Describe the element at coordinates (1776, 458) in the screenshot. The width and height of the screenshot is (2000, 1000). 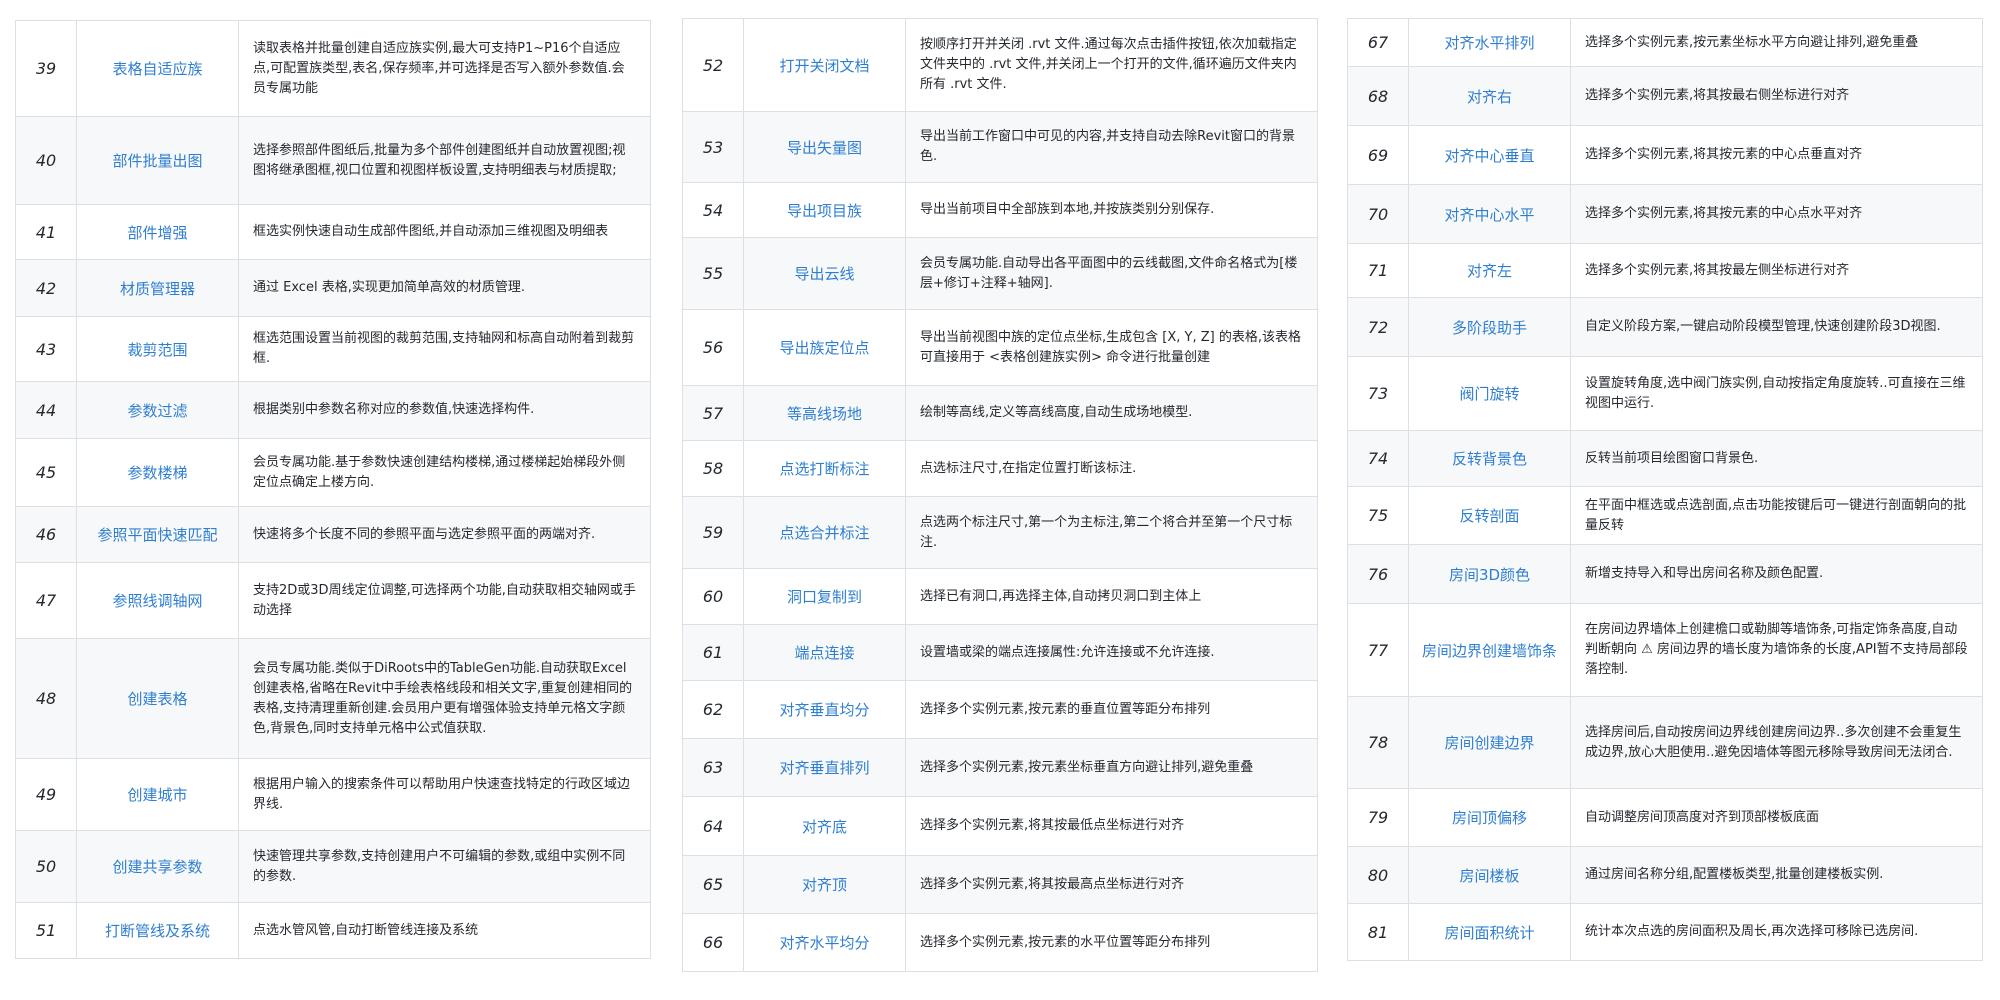
I see `feature-description: 反转当前项目绘图窗口背景色.` at that location.